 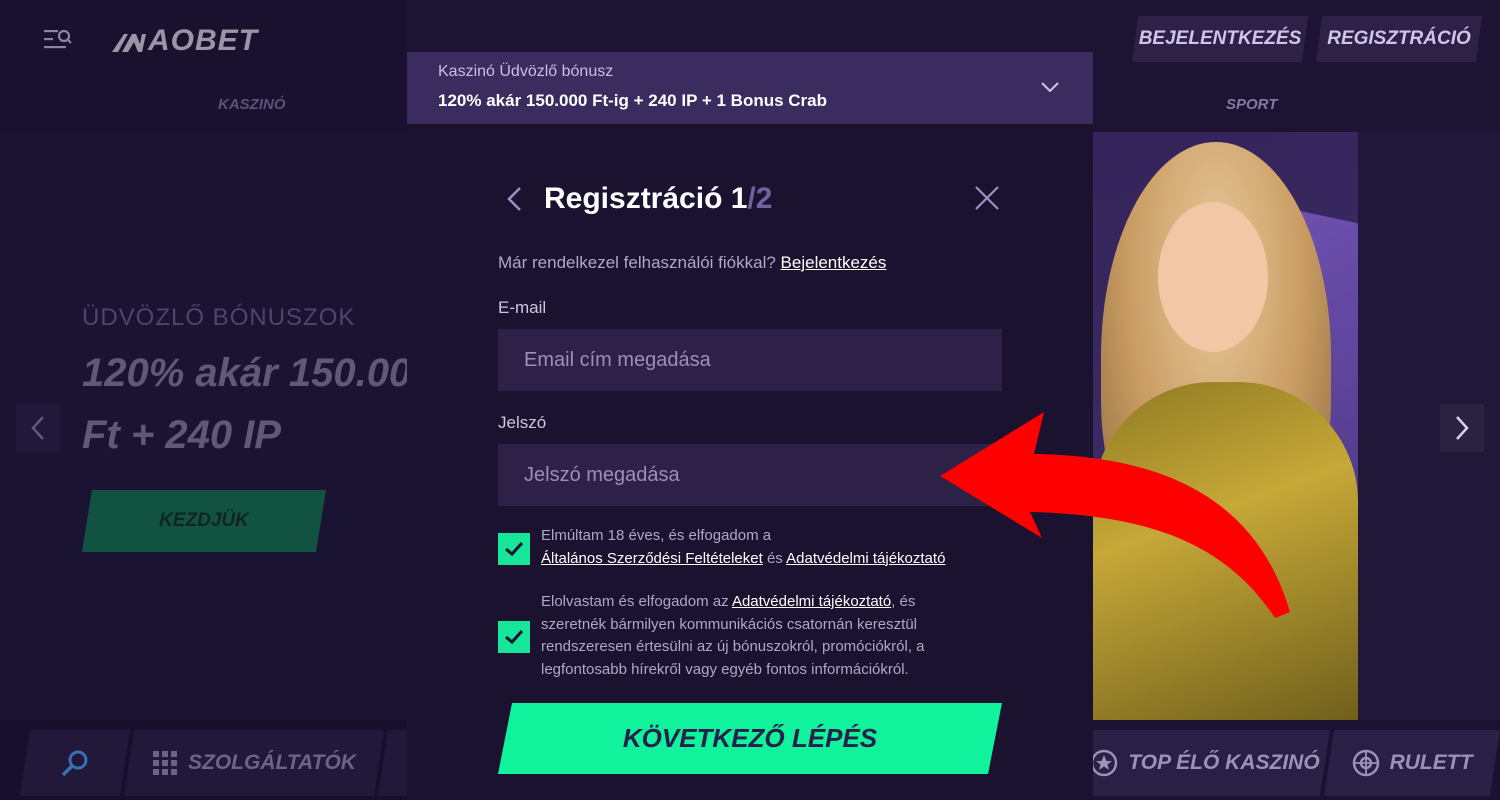 I want to click on login-link: Bejelentkezés, so click(x=834, y=262).